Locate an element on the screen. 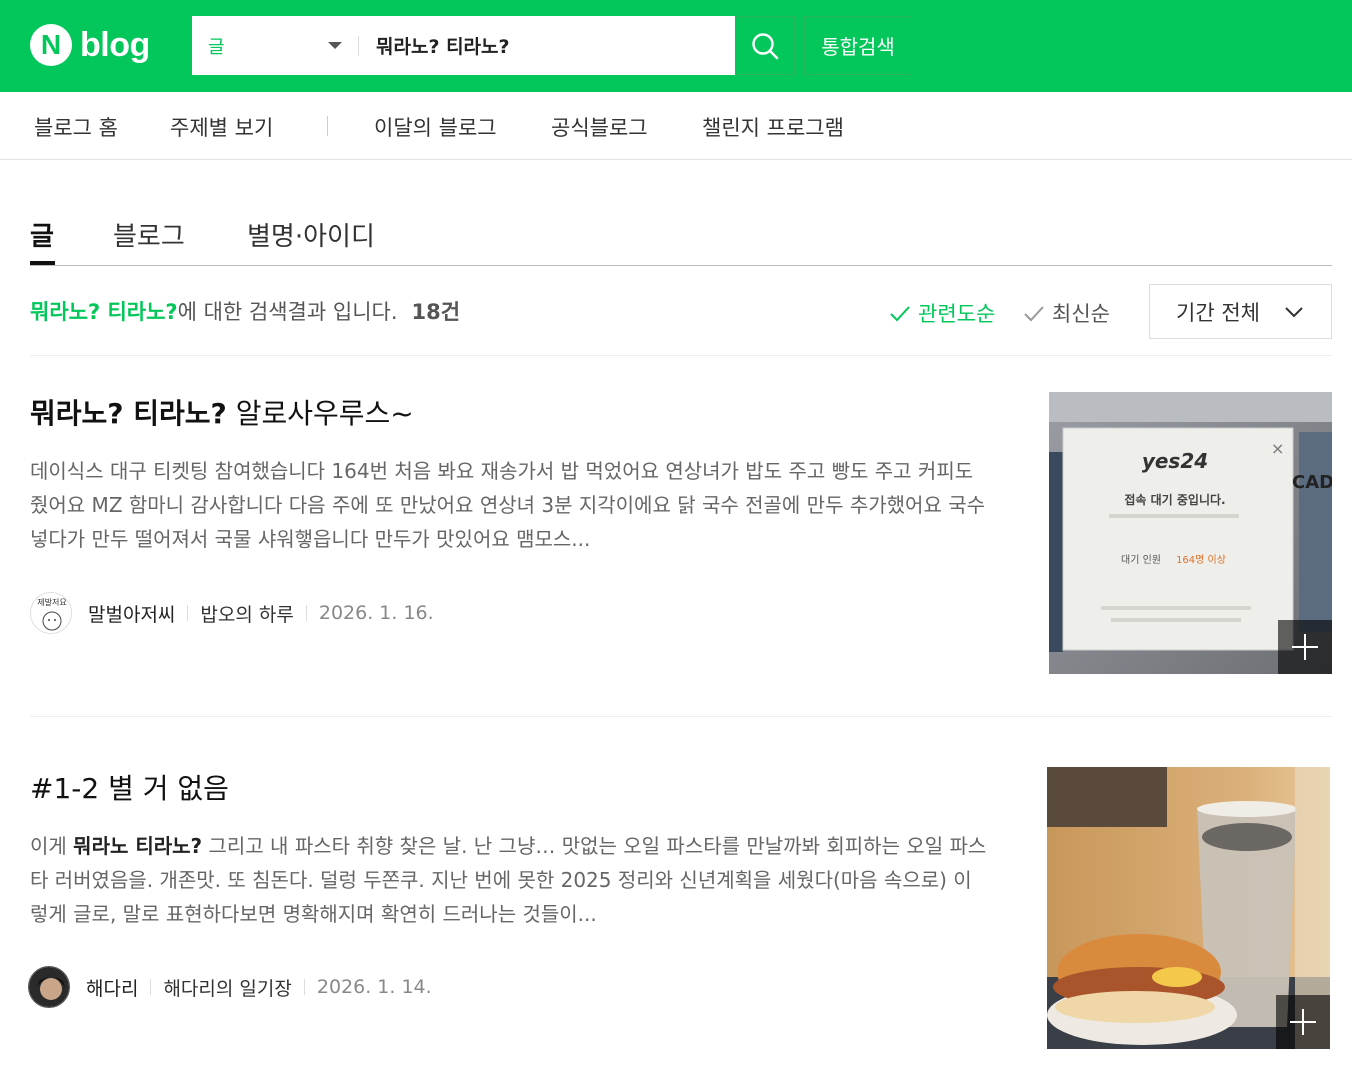  excerpt-pre: 이게 is located at coordinates (52, 846).